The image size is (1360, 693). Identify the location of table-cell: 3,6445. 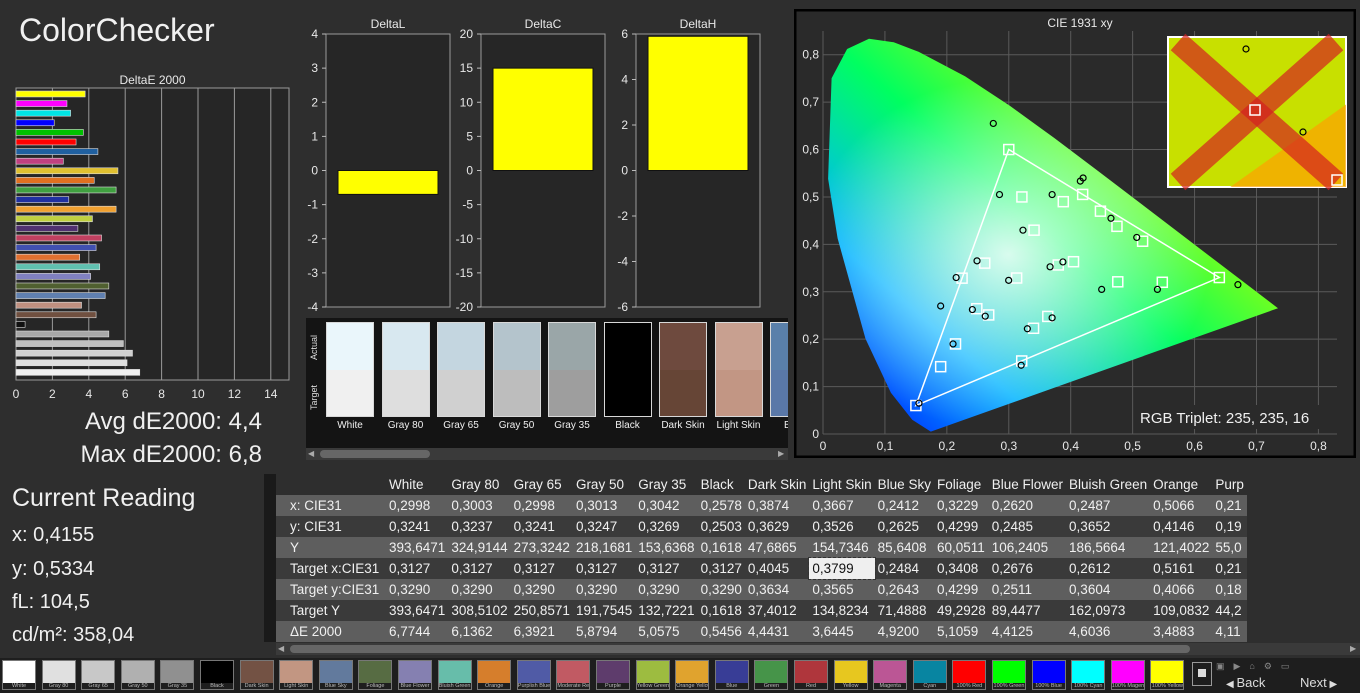
(842, 631).